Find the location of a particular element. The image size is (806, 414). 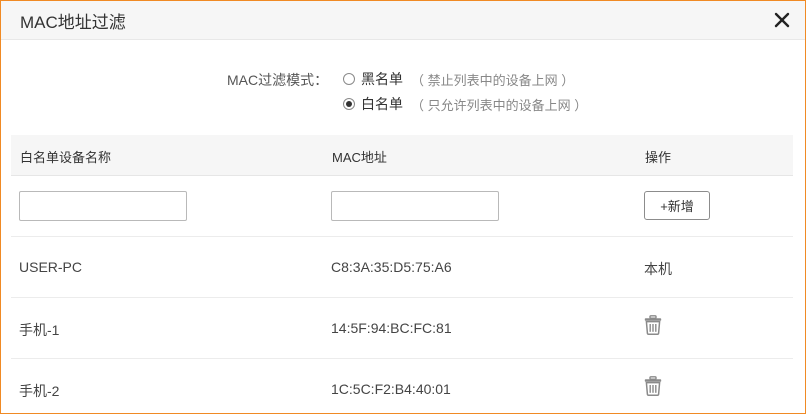

table-row: USER-PC C8:3A:35:D5:75:A6 本机 is located at coordinates (402, 267).